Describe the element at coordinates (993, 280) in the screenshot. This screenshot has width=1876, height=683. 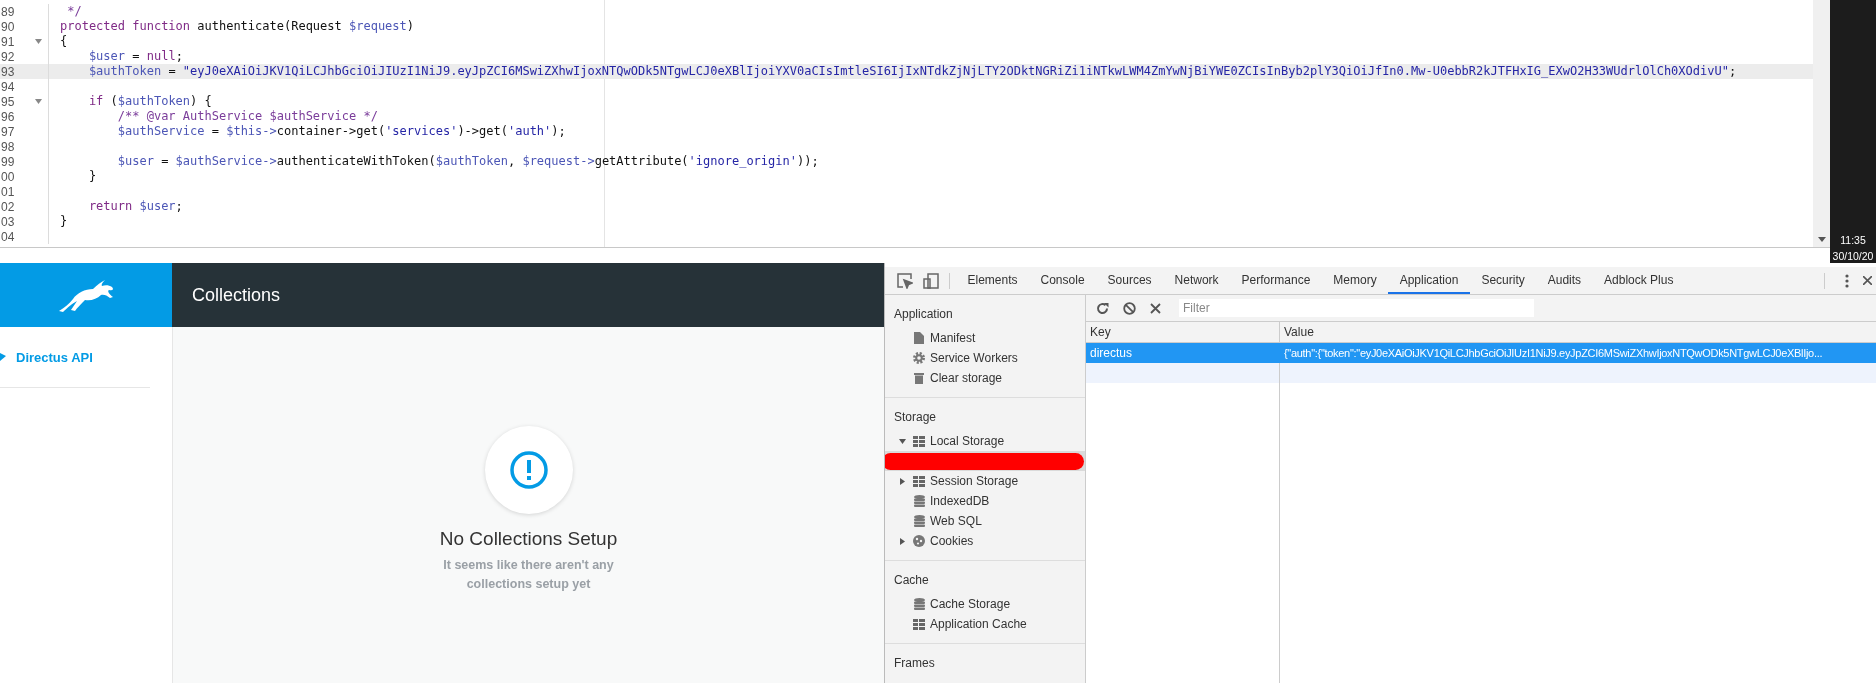
I see `devtools-tab: Elements` at that location.